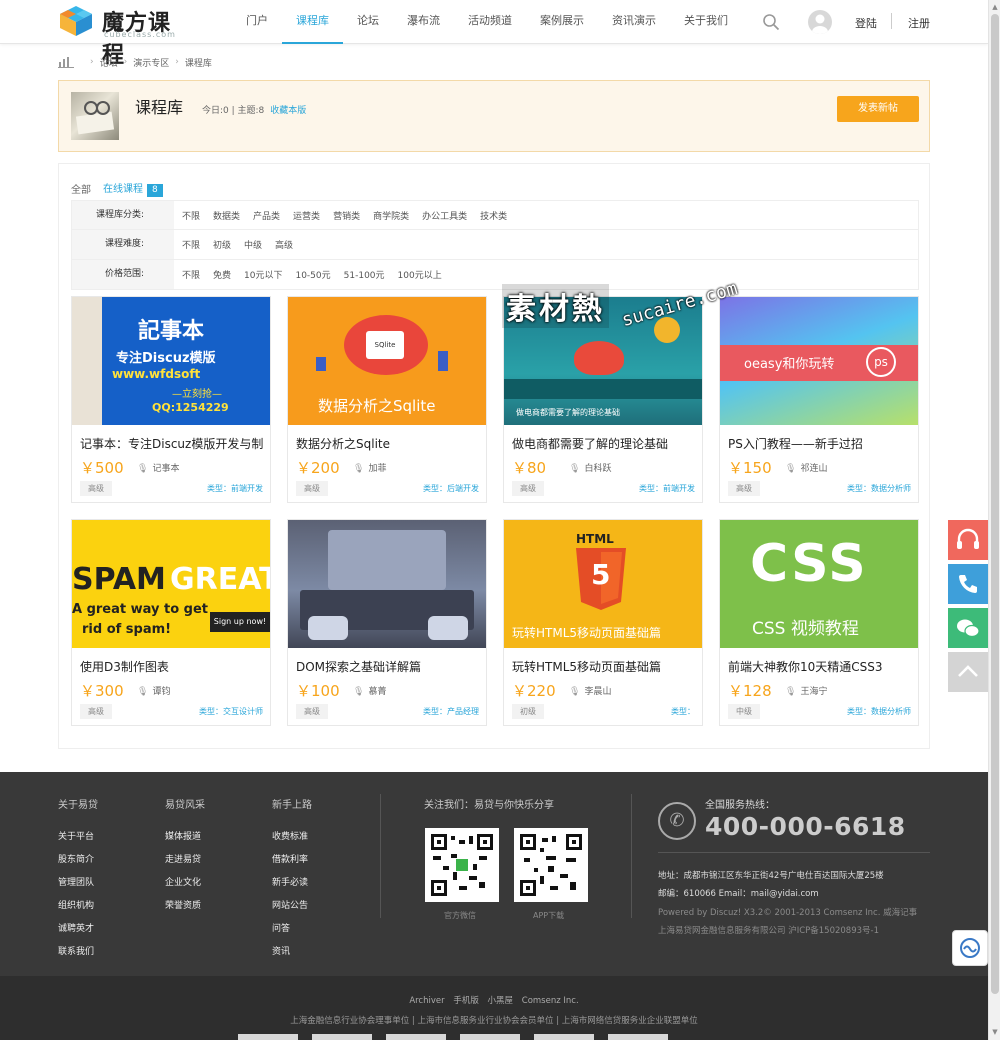 Image resolution: width=1000 pixels, height=1040 pixels. Describe the element at coordinates (306, 215) in the screenshot. I see `filter-option: 运营类` at that location.